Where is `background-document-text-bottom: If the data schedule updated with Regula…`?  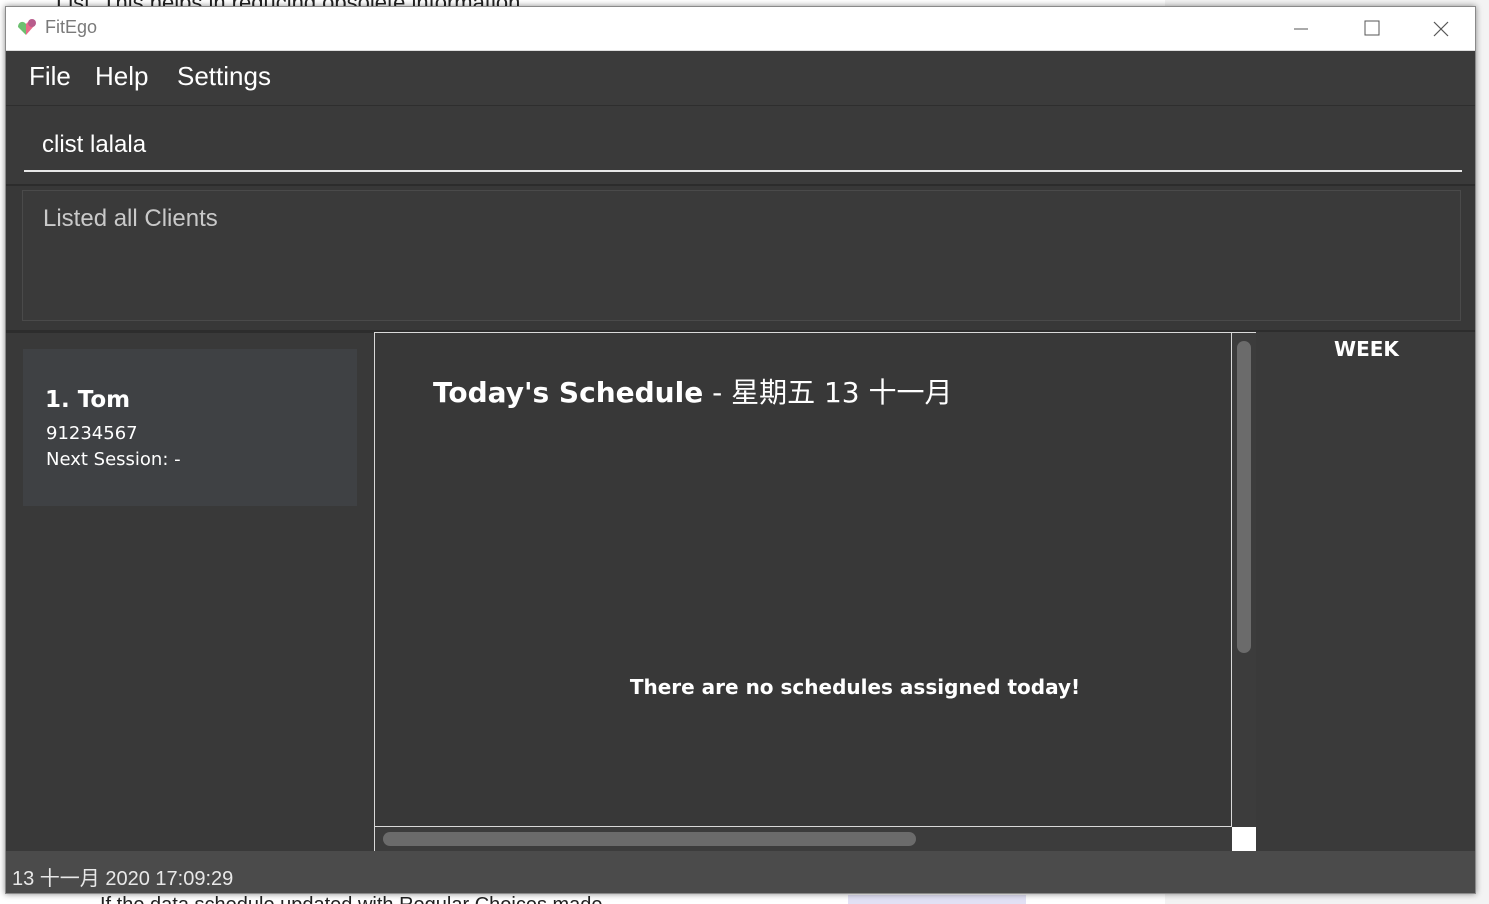 background-document-text-bottom: If the data schedule updated with Regula… is located at coordinates (582, 899).